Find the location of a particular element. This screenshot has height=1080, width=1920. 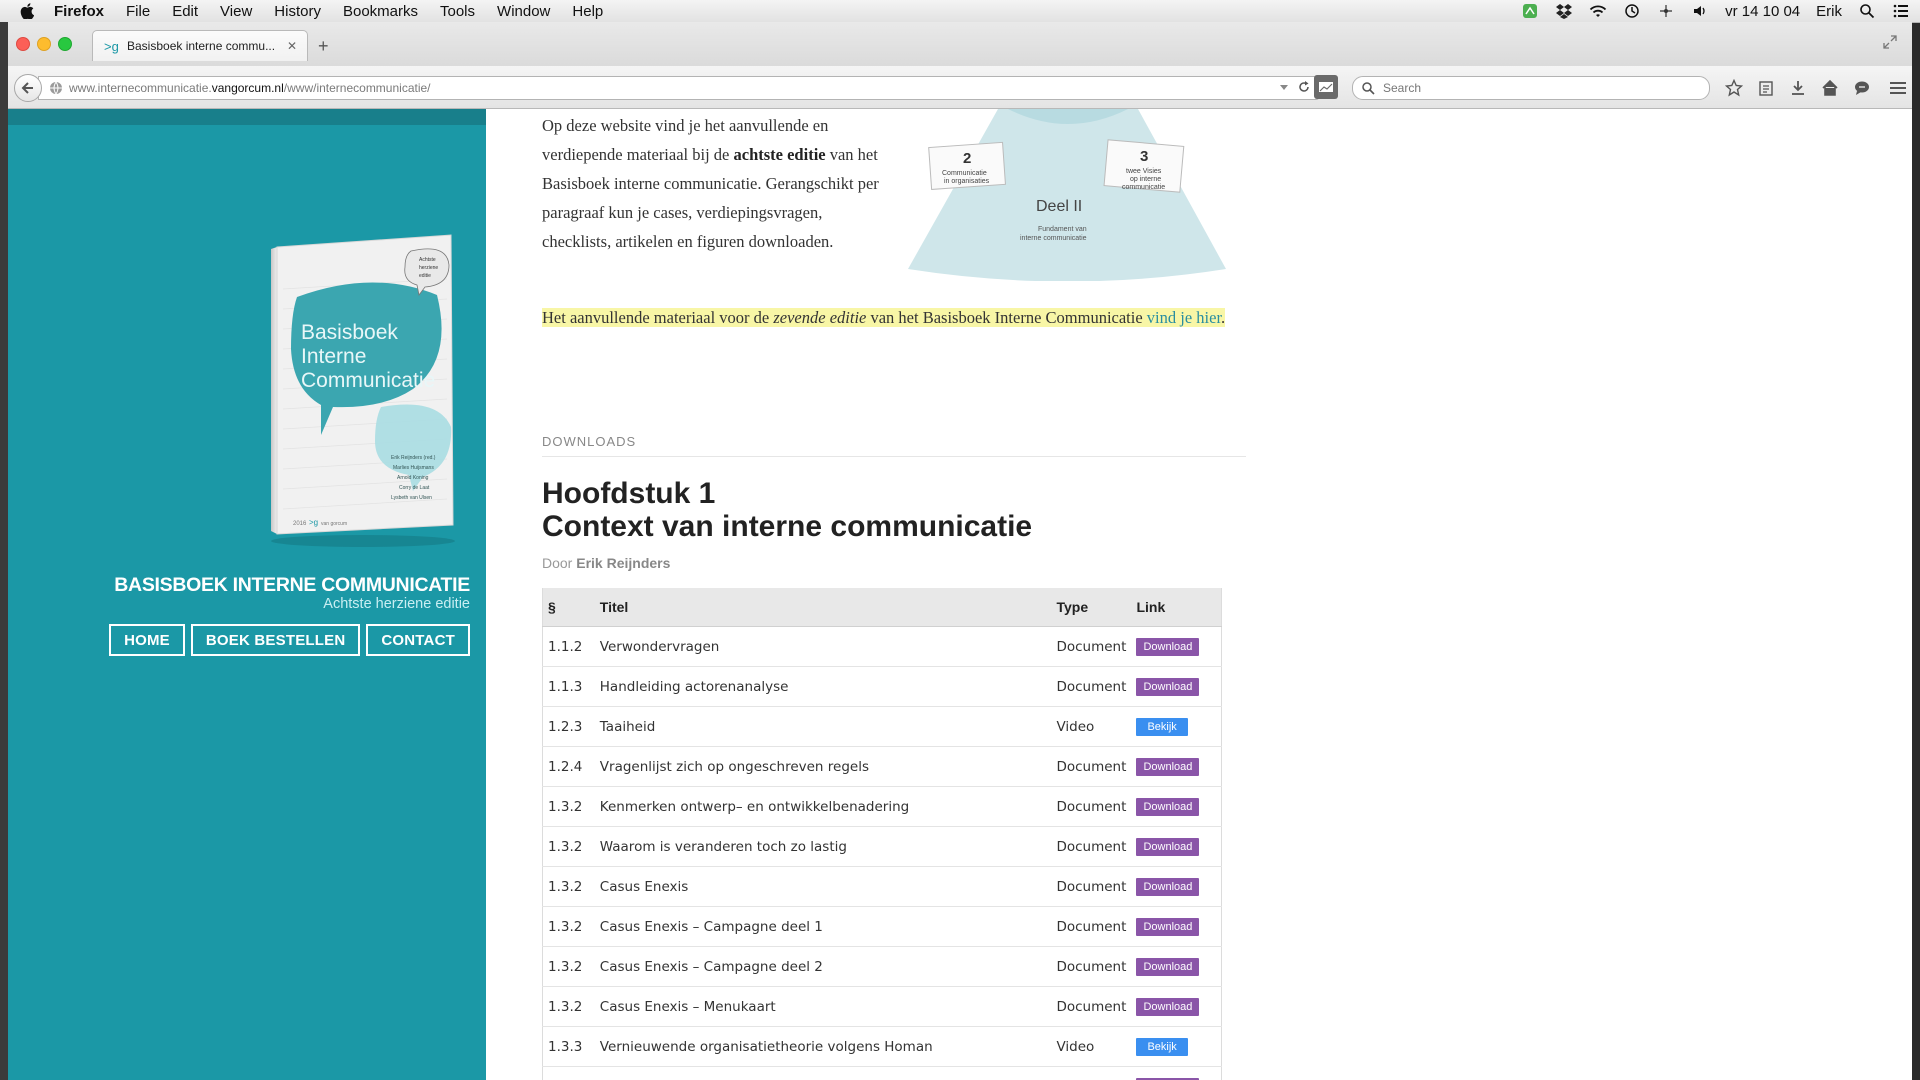

column-header-link: Link is located at coordinates (1176, 607).